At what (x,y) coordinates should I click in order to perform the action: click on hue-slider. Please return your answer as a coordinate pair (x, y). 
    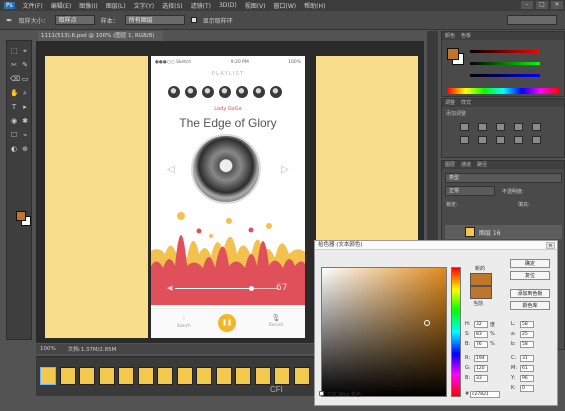
    Looking at the image, I should click on (456, 332).